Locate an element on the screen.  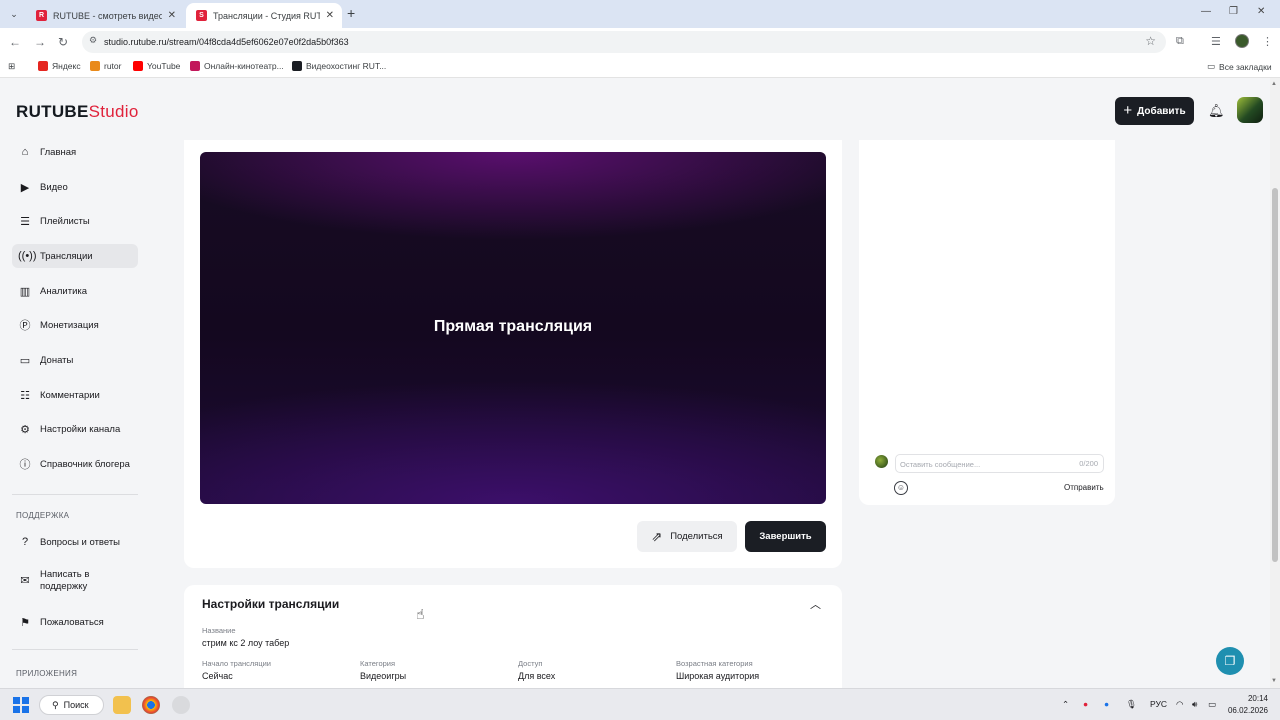
add-button-label: Добавить is located at coordinates (1161, 111).